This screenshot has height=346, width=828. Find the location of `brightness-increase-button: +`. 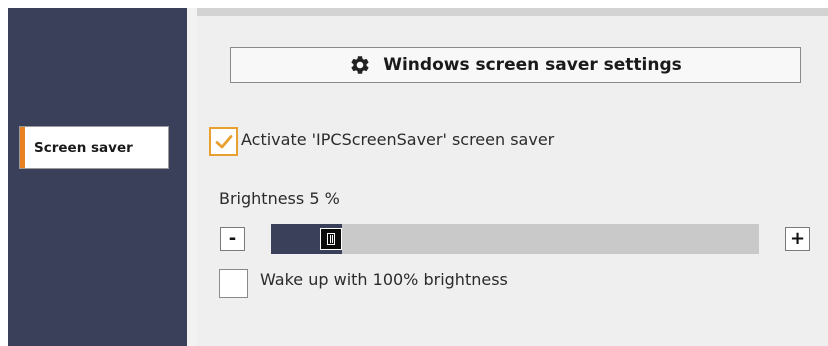

brightness-increase-button: + is located at coordinates (797, 239).